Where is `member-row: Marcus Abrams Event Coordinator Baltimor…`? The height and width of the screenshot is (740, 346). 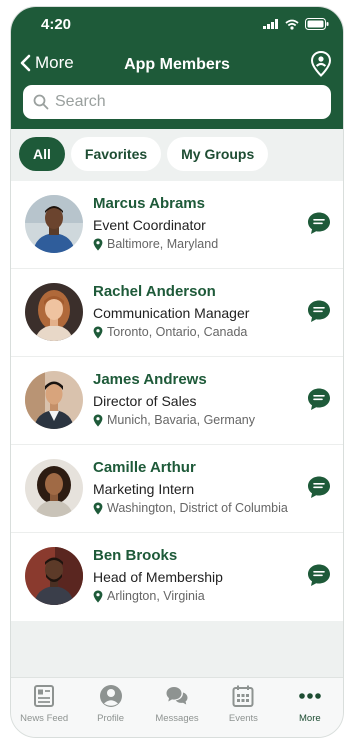
member-row: Marcus Abrams Event Coordinator Baltimor… is located at coordinates (177, 225).